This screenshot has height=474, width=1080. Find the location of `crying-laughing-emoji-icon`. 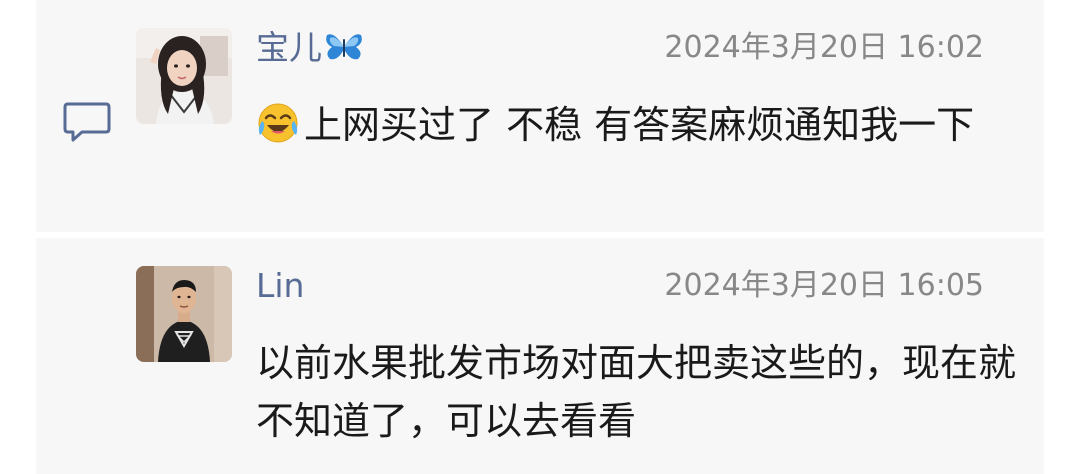

crying-laughing-emoji-icon is located at coordinates (278, 123).